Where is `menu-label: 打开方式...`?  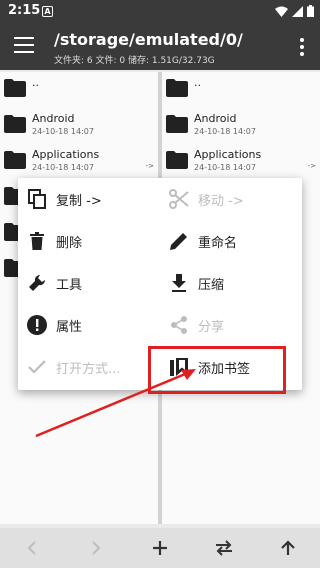 menu-label: 打开方式... is located at coordinates (88, 369).